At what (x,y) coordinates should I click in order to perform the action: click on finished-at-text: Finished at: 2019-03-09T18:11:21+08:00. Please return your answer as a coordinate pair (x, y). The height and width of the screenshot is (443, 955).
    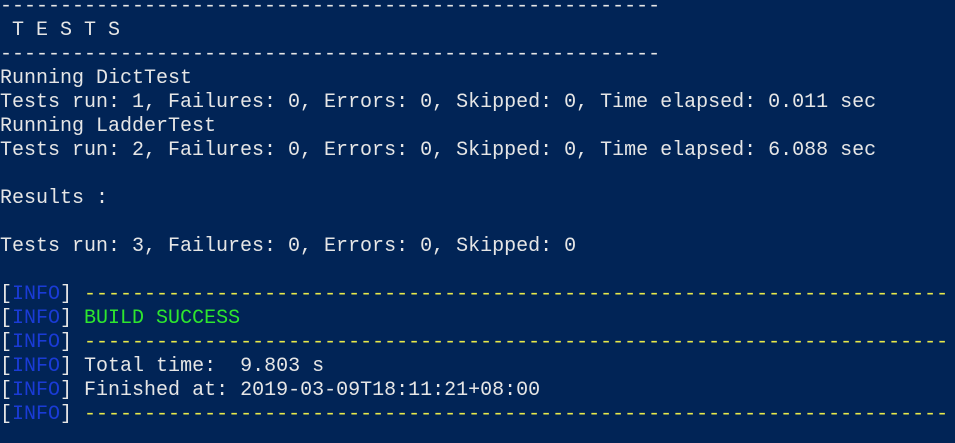
    Looking at the image, I should click on (312, 390).